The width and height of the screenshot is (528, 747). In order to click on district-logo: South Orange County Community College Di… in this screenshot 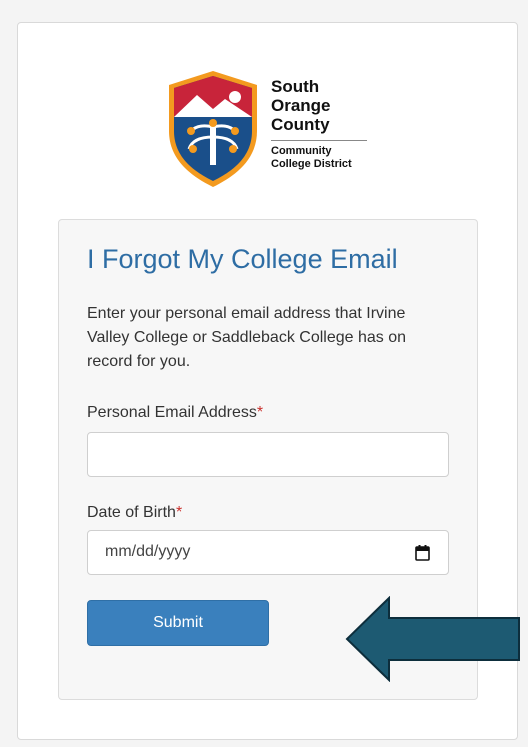, I will do `click(273, 129)`.